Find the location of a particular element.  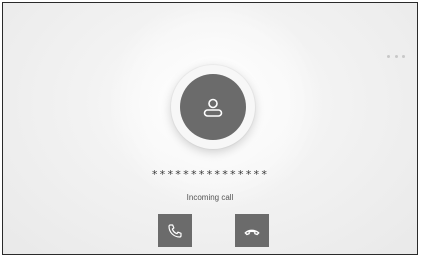

hang-up-icon is located at coordinates (252, 232).